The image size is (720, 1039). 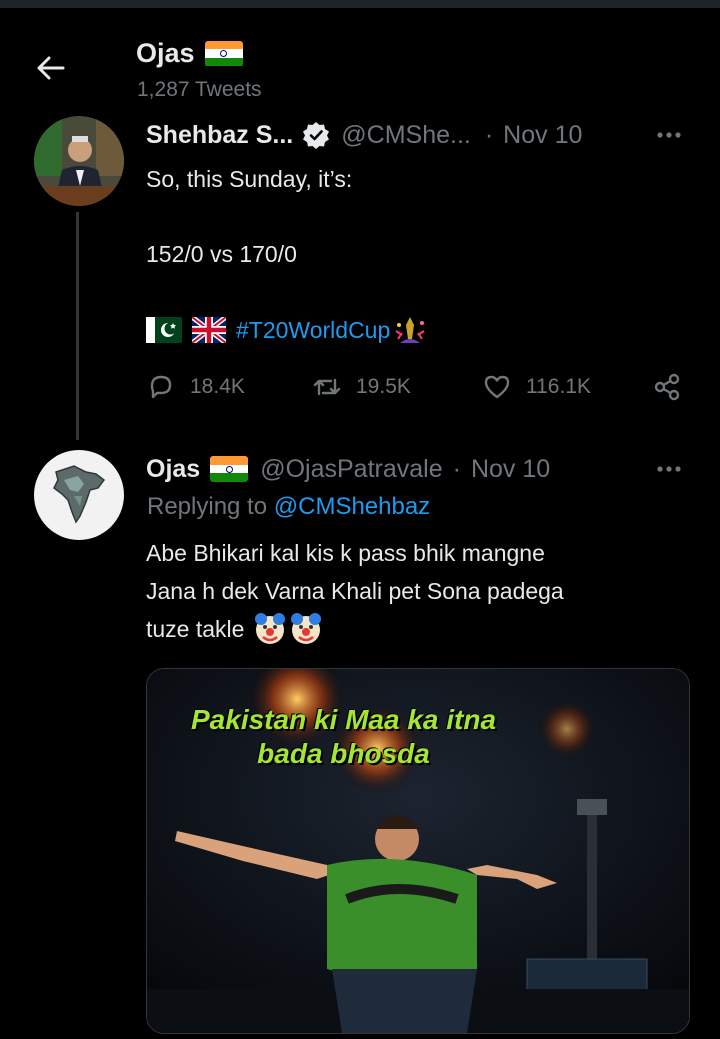 I want to click on reply-count: 18.4K, so click(x=217, y=386).